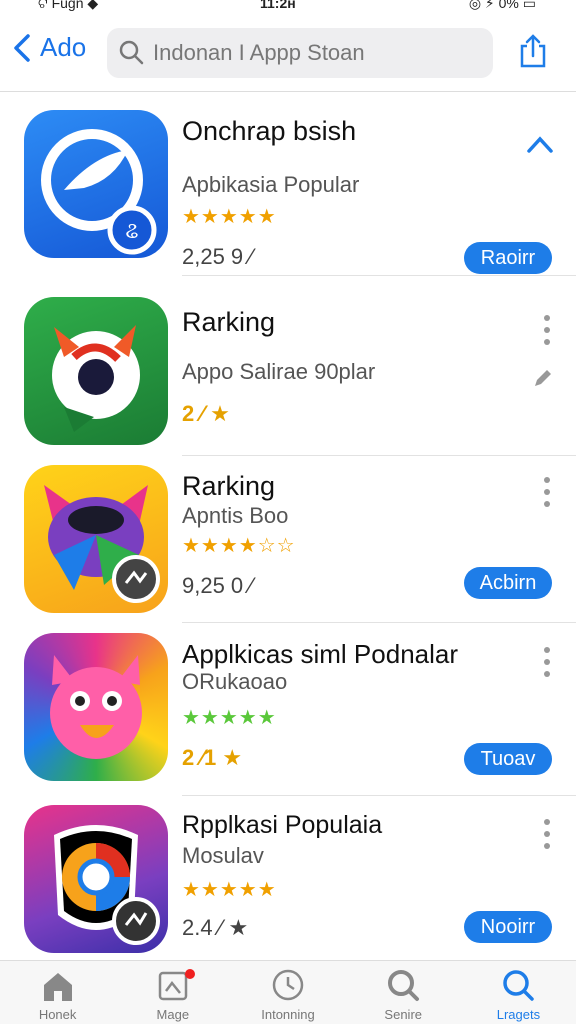 This screenshot has height=1024, width=576. I want to click on chevron-left-icon, so click(22, 47).